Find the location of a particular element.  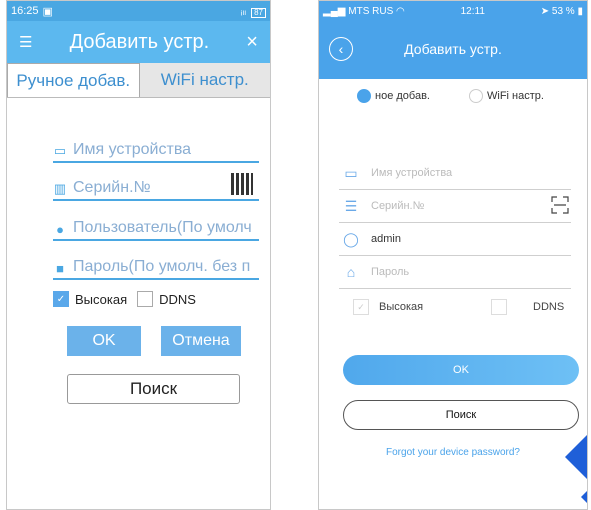

lock-icon: ■ is located at coordinates (60, 268).